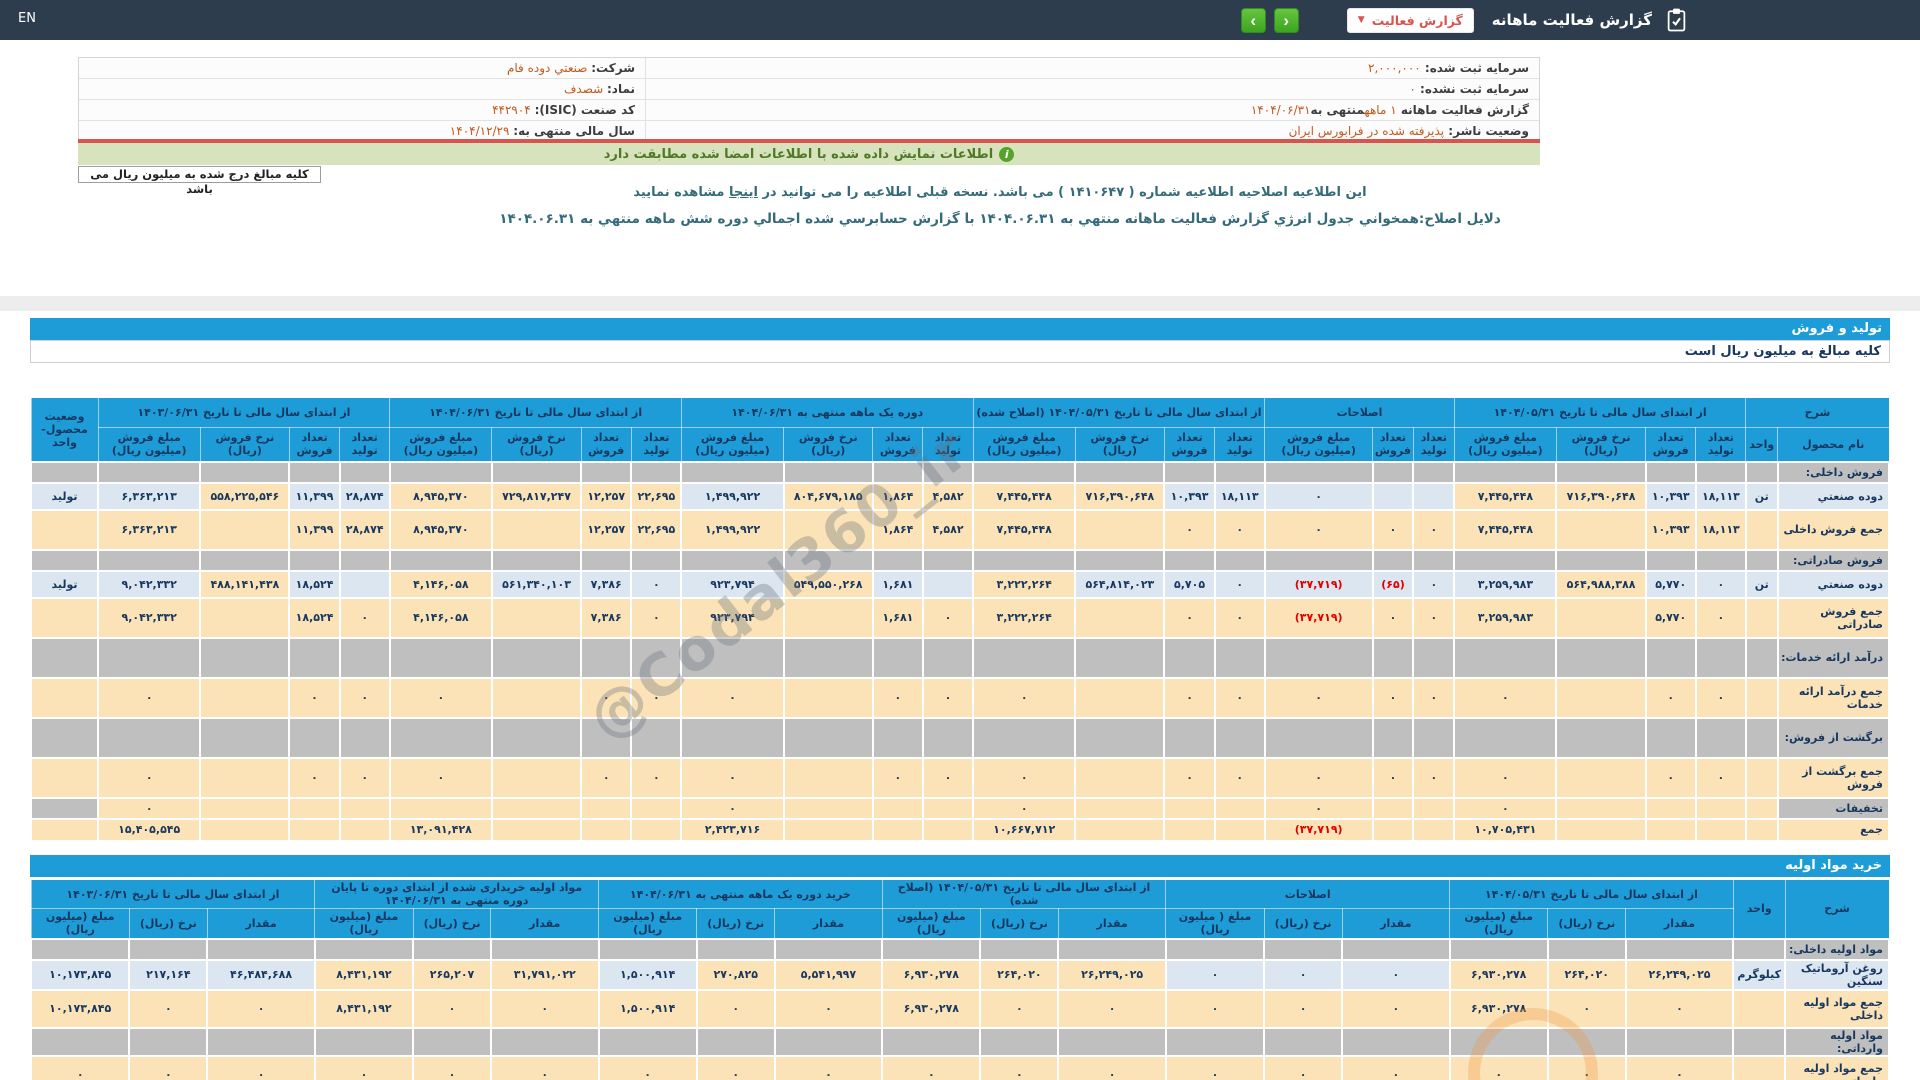  What do you see at coordinates (960, 472) in the screenshot?
I see `table-row: فروش داخلی:` at bounding box center [960, 472].